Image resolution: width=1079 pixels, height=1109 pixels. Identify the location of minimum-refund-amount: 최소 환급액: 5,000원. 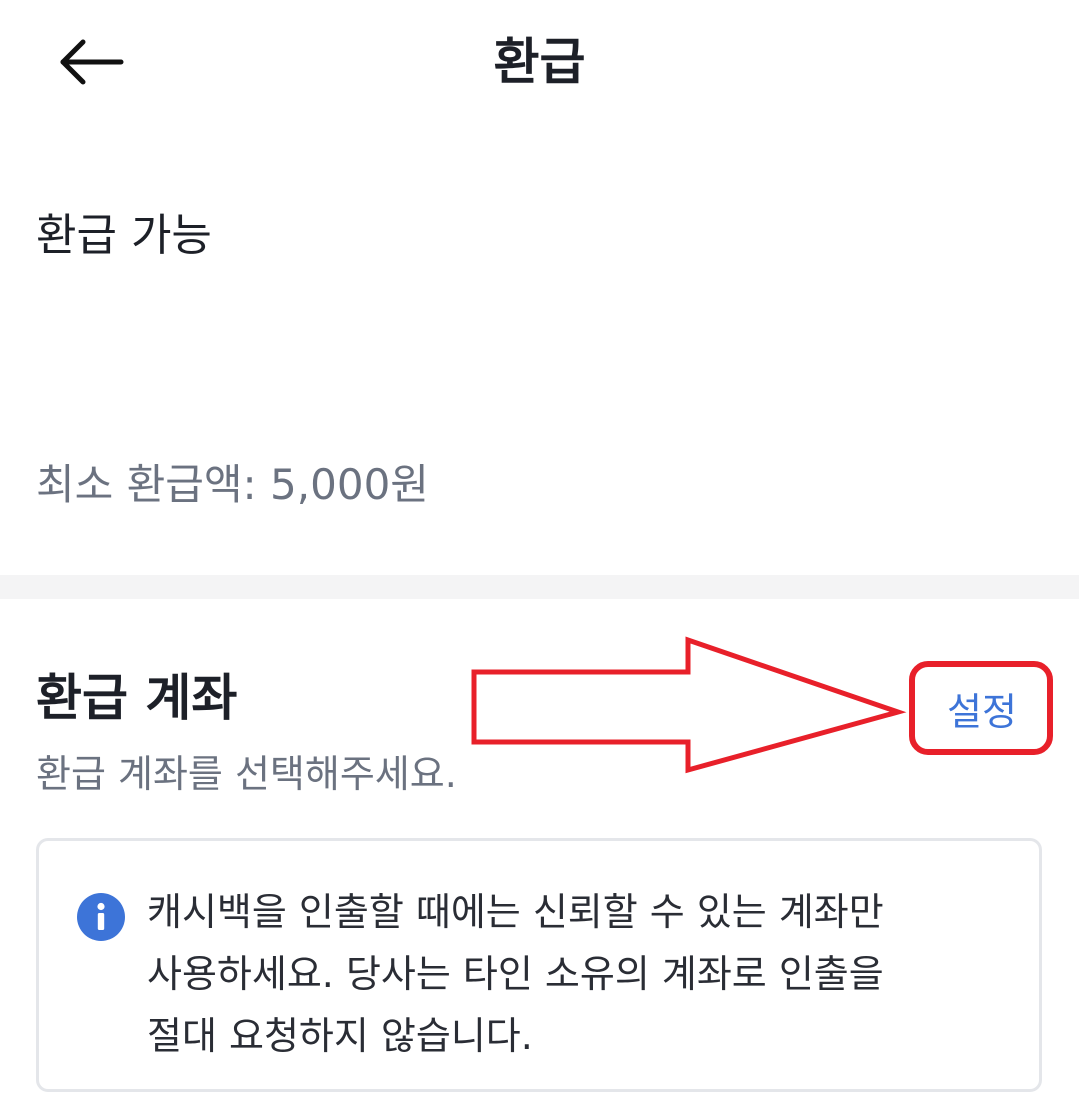
(232, 484).